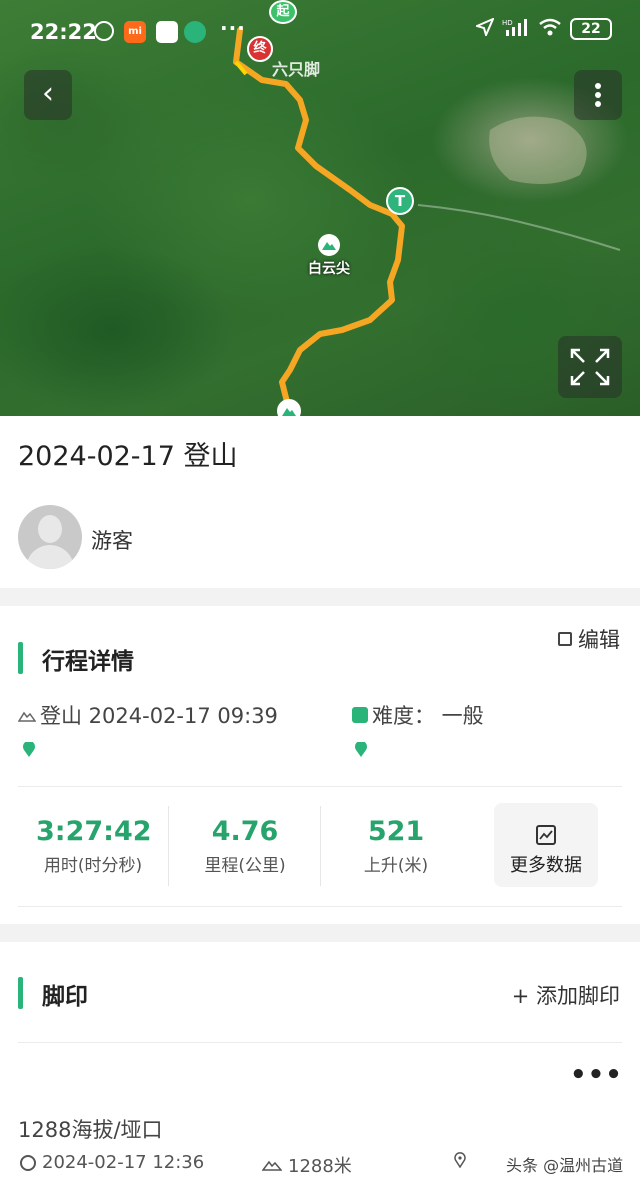 The image size is (640, 1188). I want to click on stat-label: 上升(米), so click(396, 866).